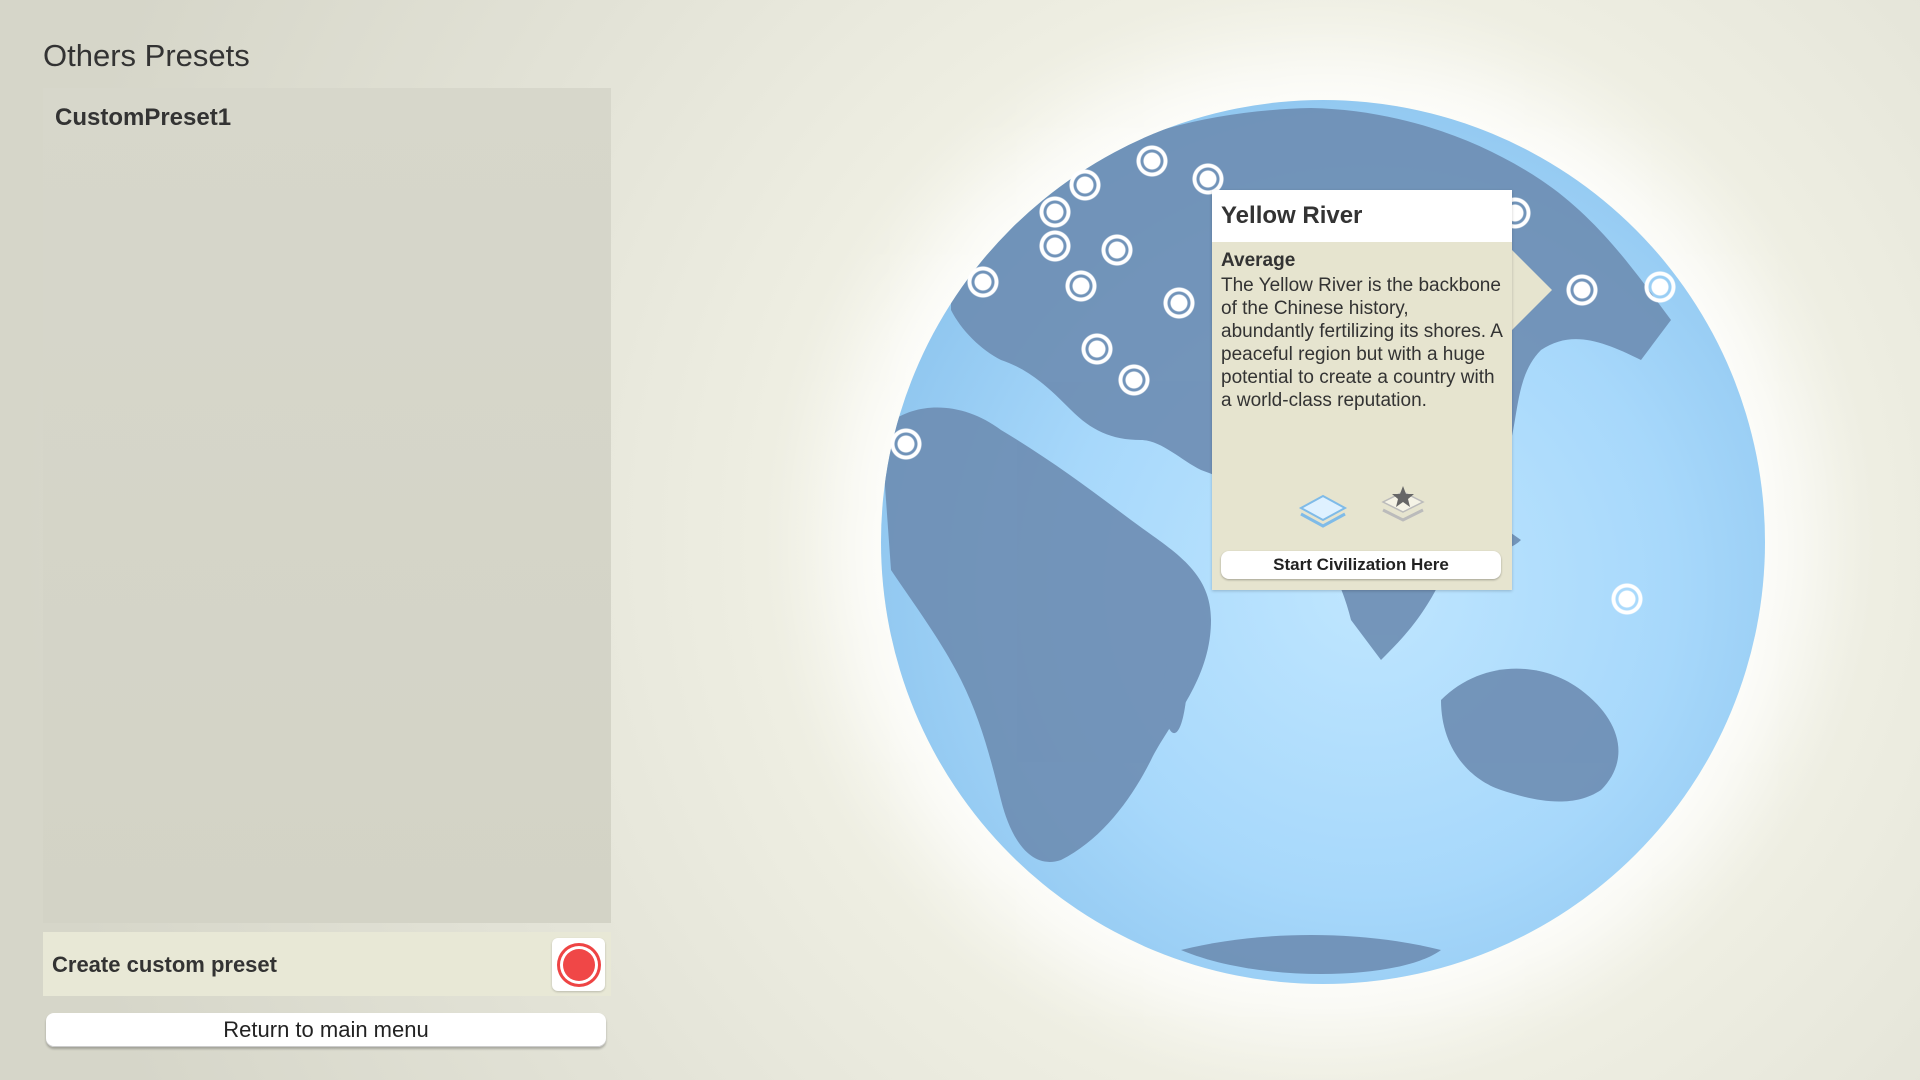 The image size is (1920, 1080). I want to click on tooltip-difficulty: Average, so click(1258, 260).